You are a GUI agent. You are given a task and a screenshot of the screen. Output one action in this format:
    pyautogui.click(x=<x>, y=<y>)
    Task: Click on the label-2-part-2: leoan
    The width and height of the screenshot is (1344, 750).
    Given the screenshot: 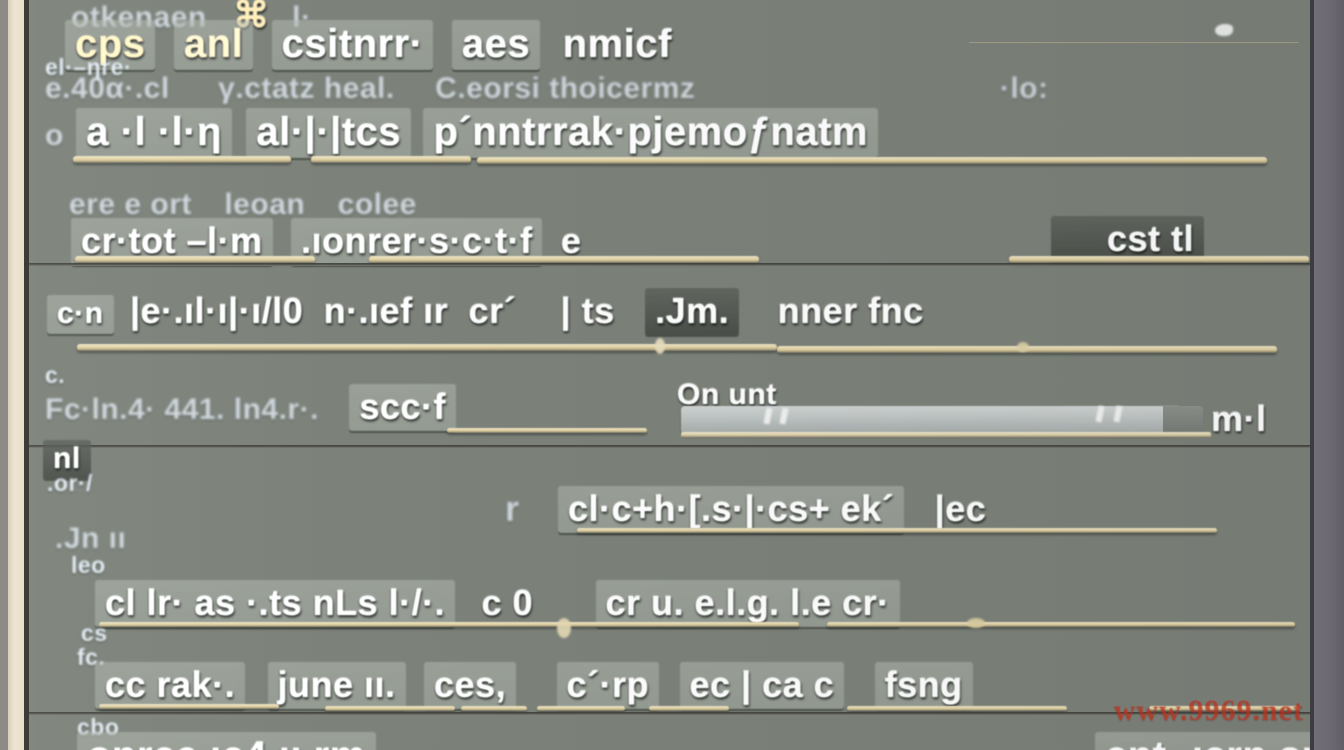 What is the action you would take?
    pyautogui.click(x=265, y=204)
    